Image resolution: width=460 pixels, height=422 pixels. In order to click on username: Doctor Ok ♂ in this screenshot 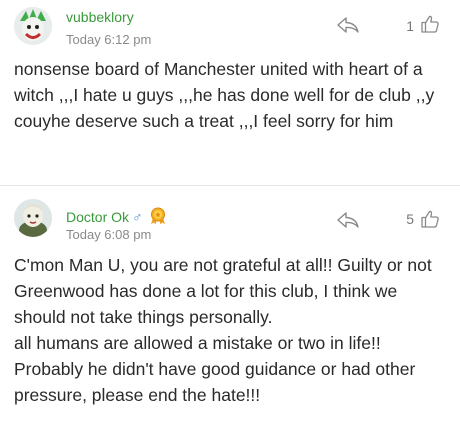, I will do `click(116, 217)`.